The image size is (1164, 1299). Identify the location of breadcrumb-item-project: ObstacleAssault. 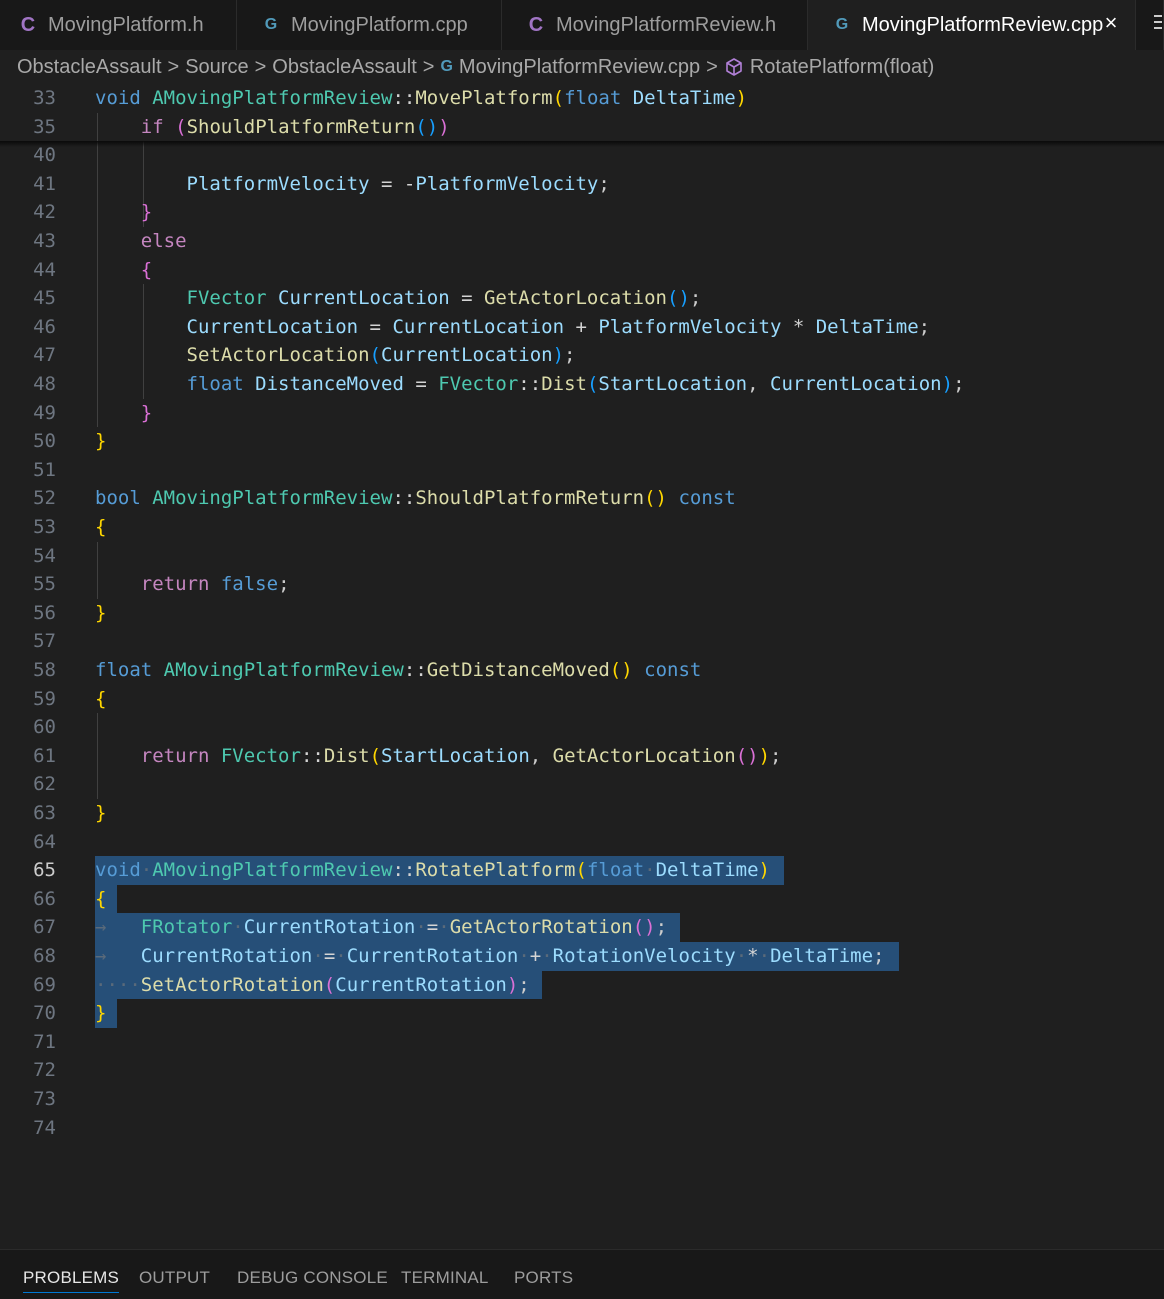
(89, 67).